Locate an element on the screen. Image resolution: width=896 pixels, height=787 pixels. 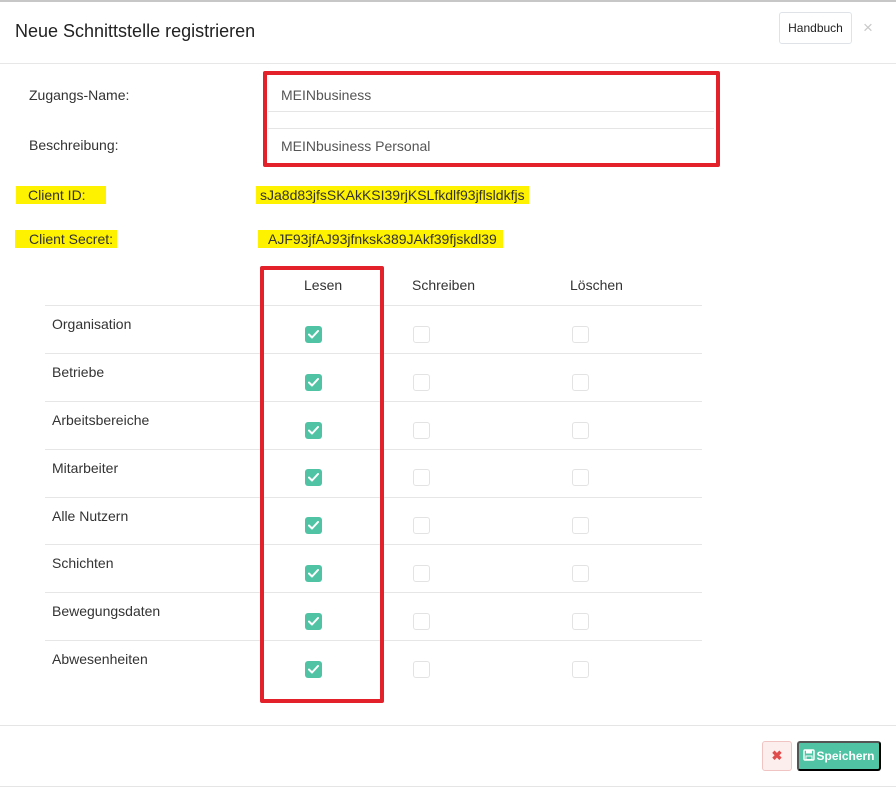
column-header-delete: Löschen is located at coordinates (596, 285).